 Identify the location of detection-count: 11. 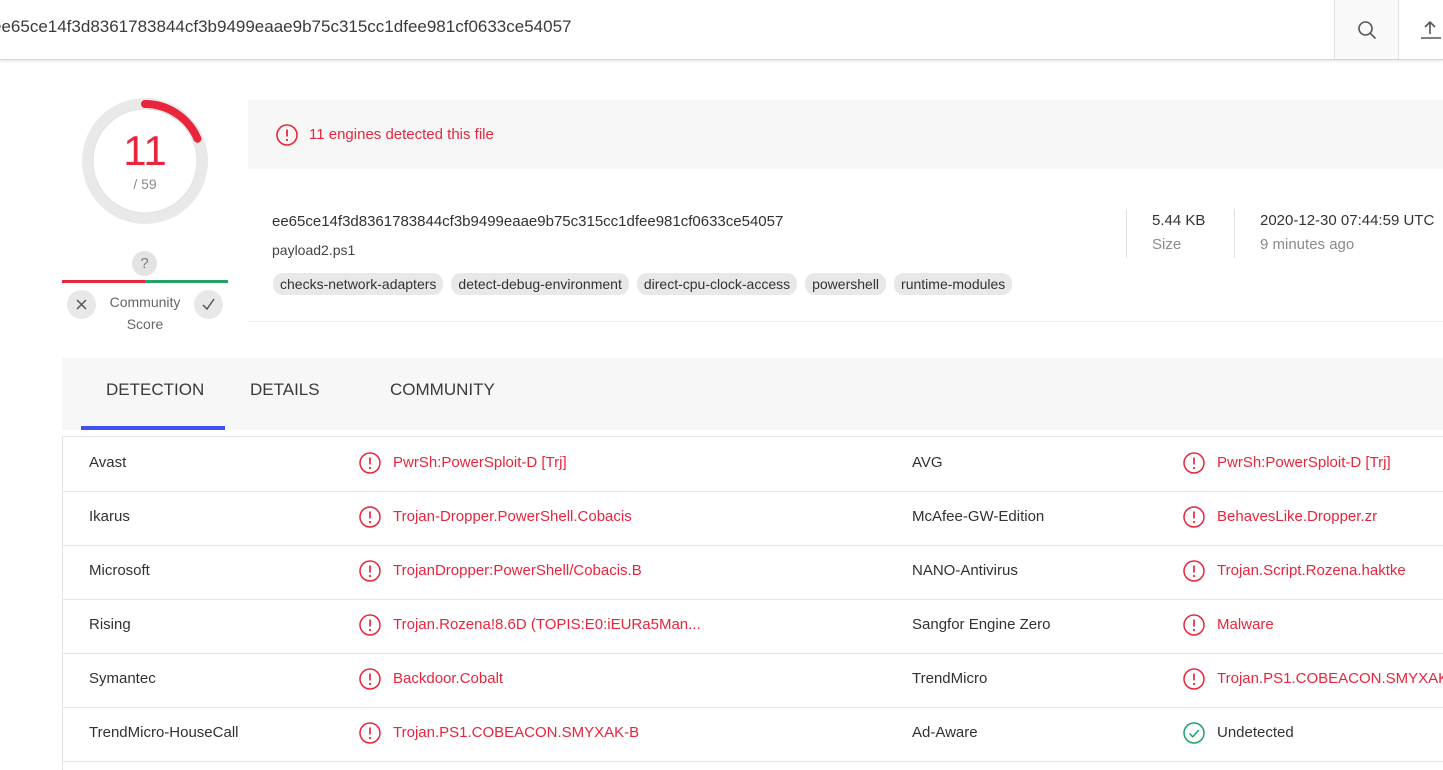
(145, 150).